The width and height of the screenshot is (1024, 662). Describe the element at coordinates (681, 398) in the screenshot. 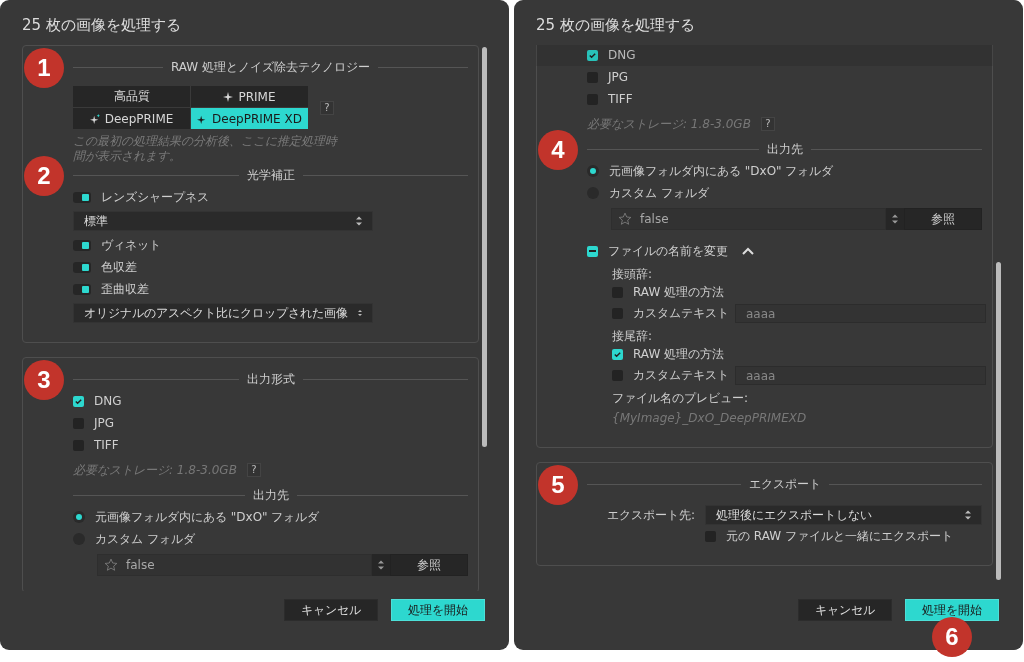

I see `field-label: ファイル名のプレビュー:` at that location.